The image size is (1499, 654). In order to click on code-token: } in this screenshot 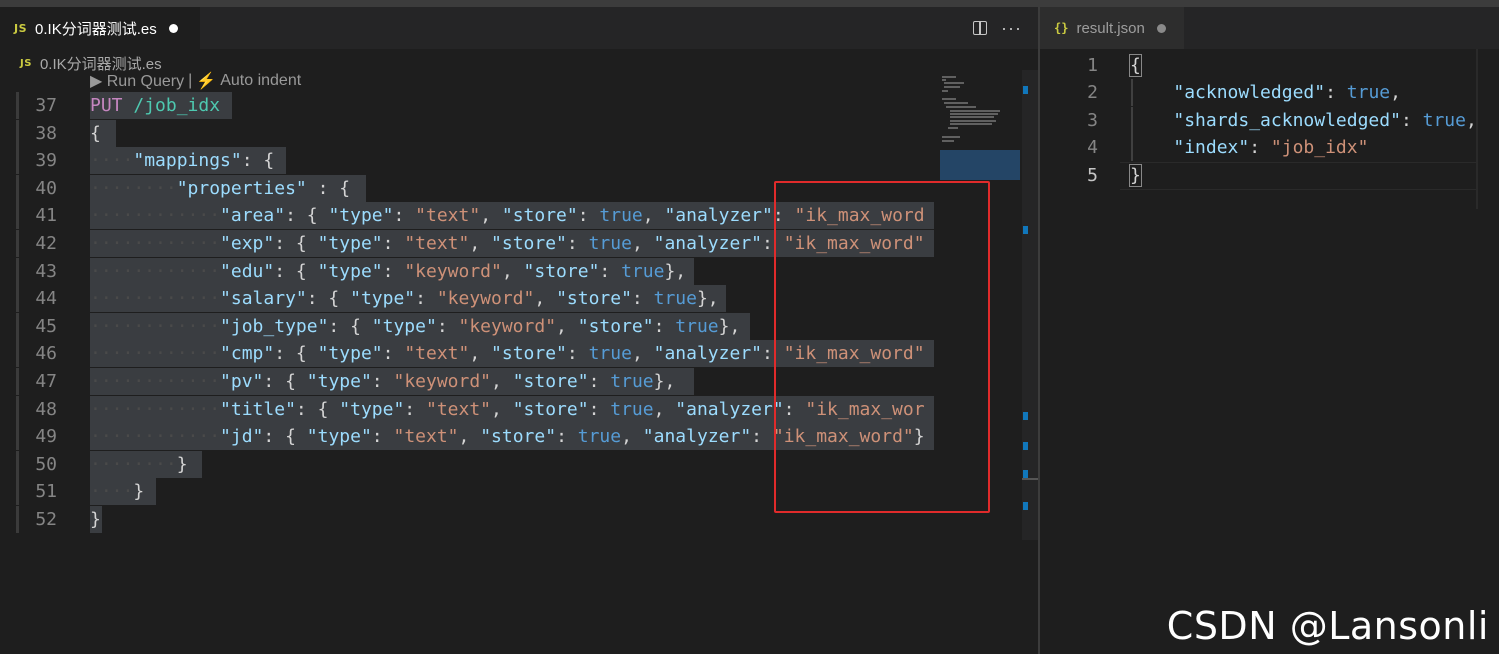, I will do `click(1135, 175)`.